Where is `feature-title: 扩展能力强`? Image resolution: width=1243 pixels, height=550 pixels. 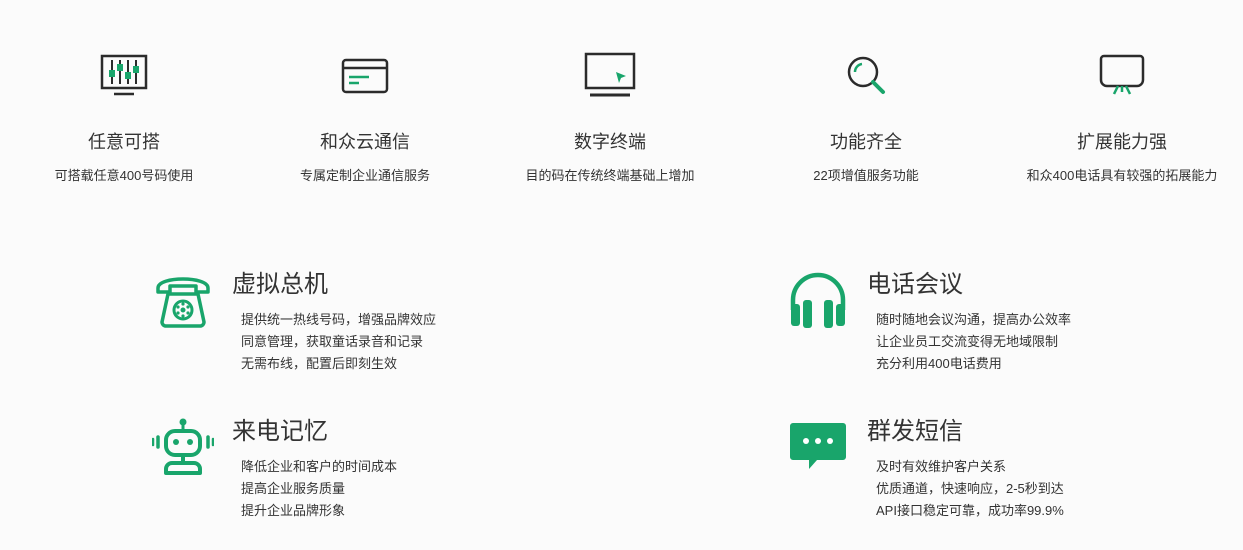 feature-title: 扩展能力强 is located at coordinates (1122, 142).